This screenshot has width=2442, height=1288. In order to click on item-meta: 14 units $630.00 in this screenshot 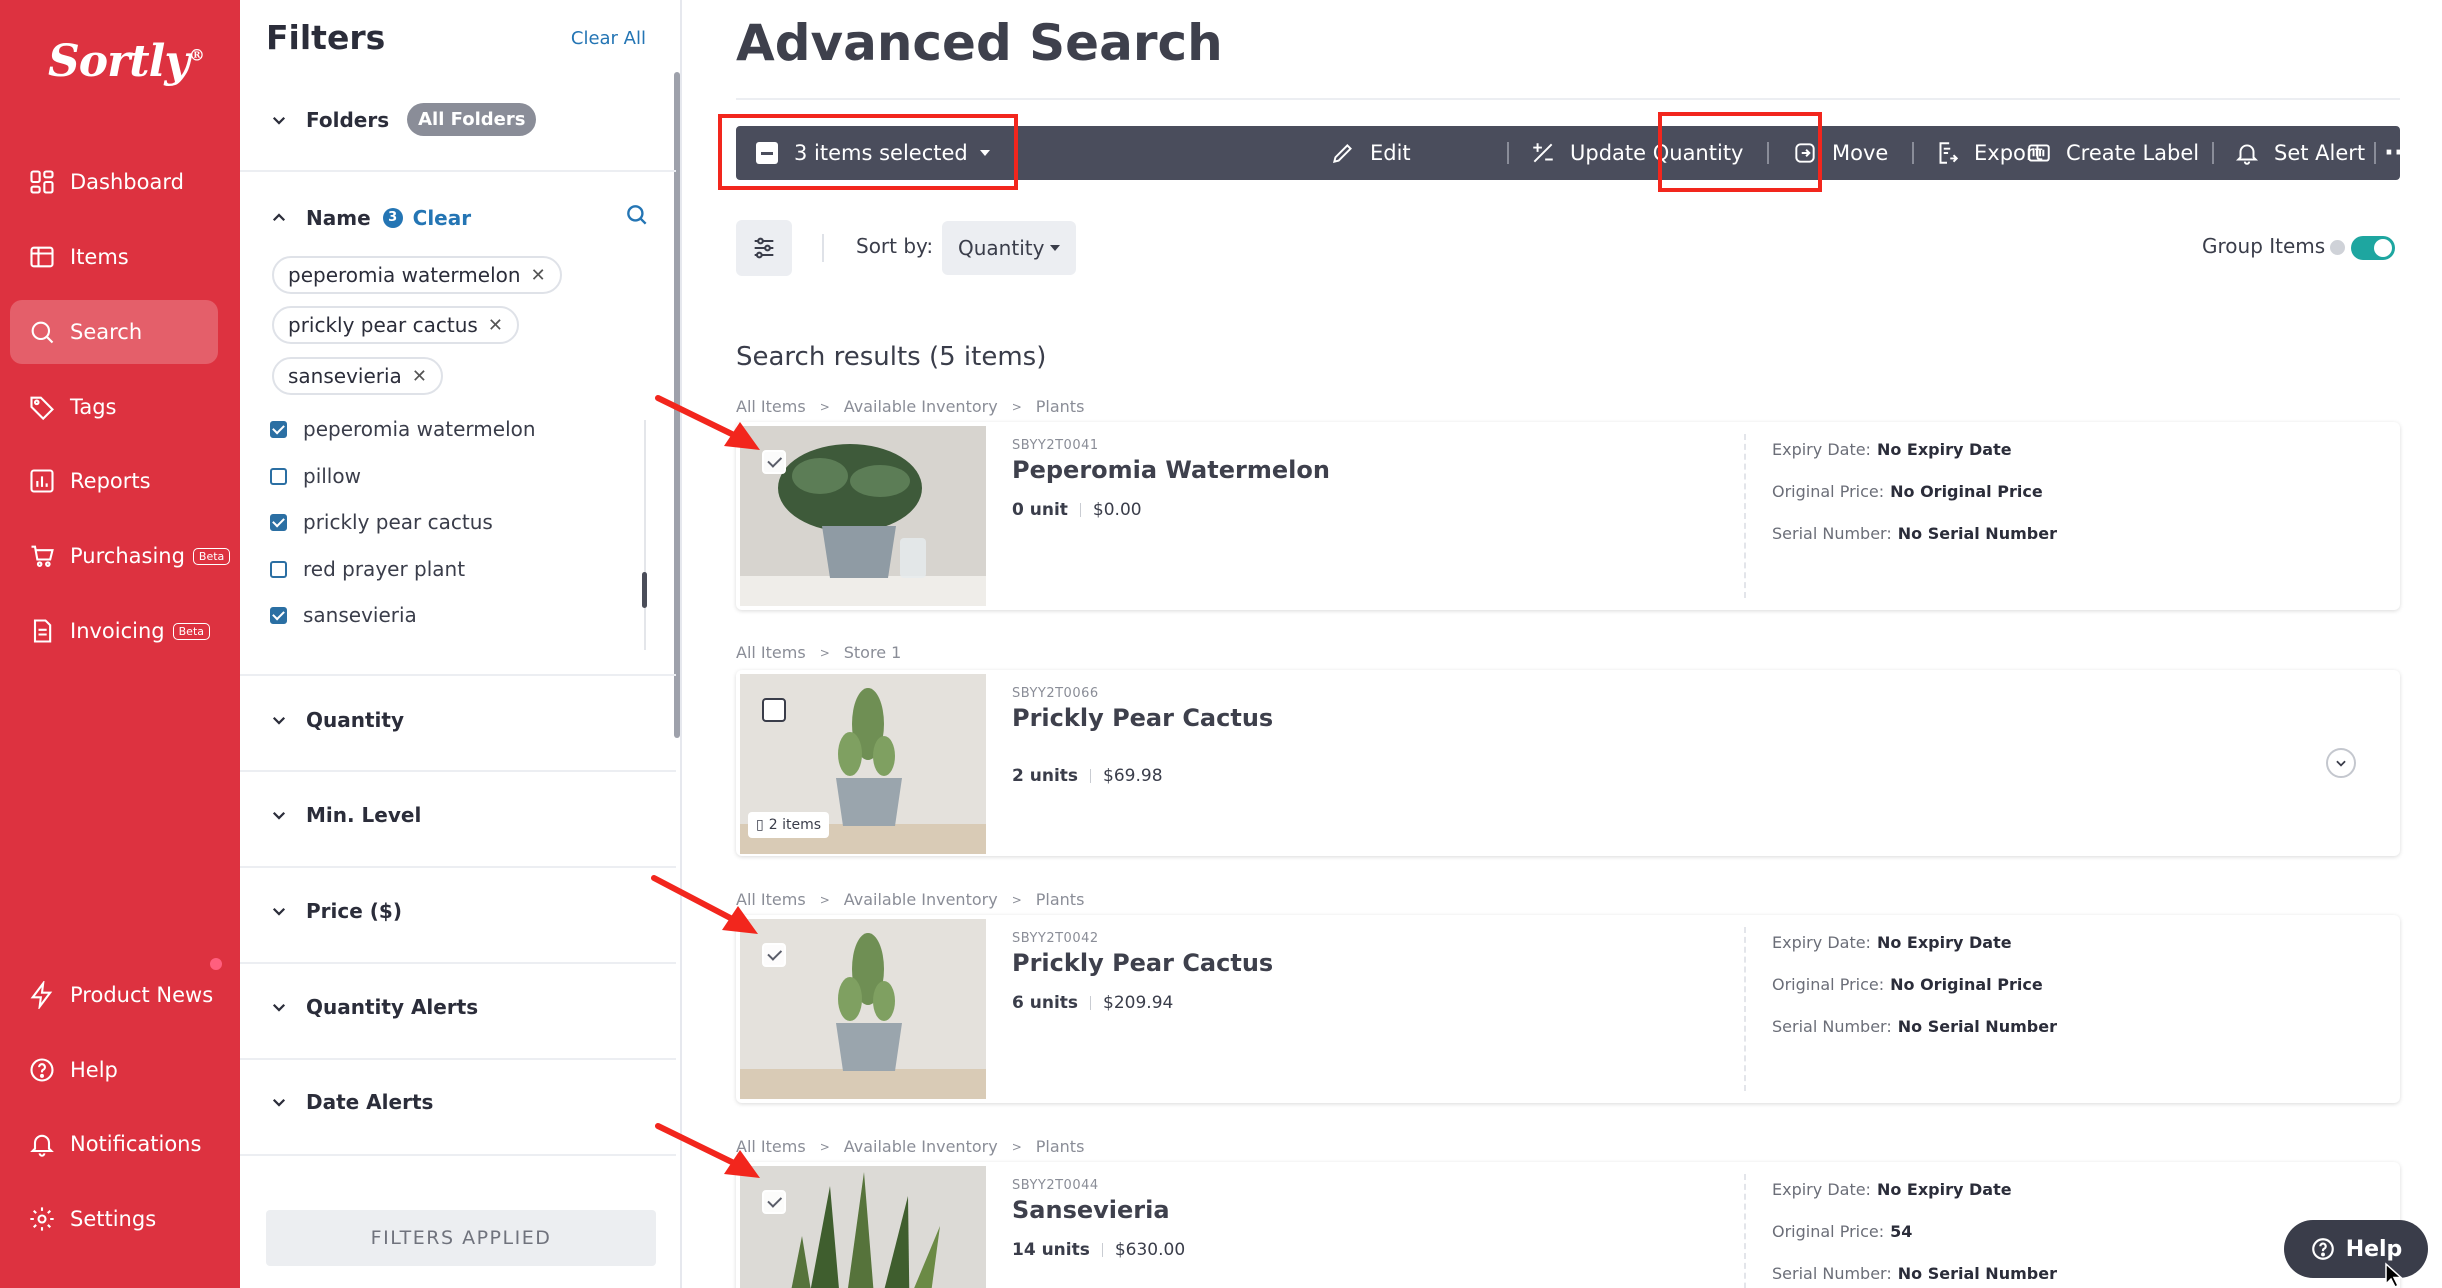, I will do `click(1098, 1250)`.